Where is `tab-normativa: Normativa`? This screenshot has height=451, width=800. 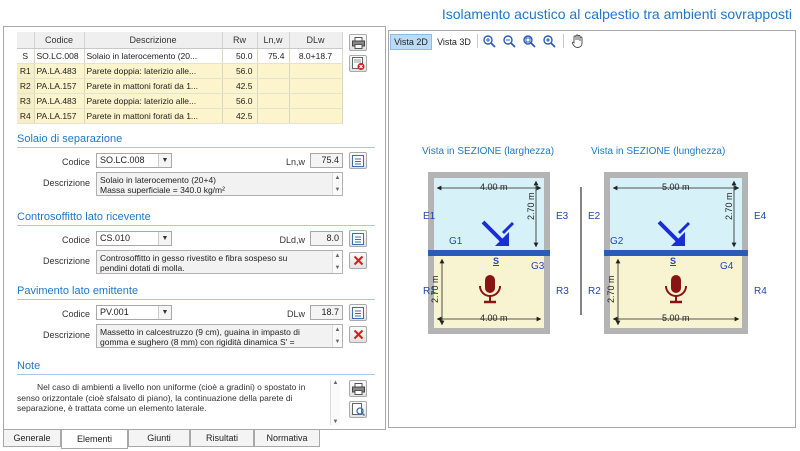 tab-normativa: Normativa is located at coordinates (287, 438).